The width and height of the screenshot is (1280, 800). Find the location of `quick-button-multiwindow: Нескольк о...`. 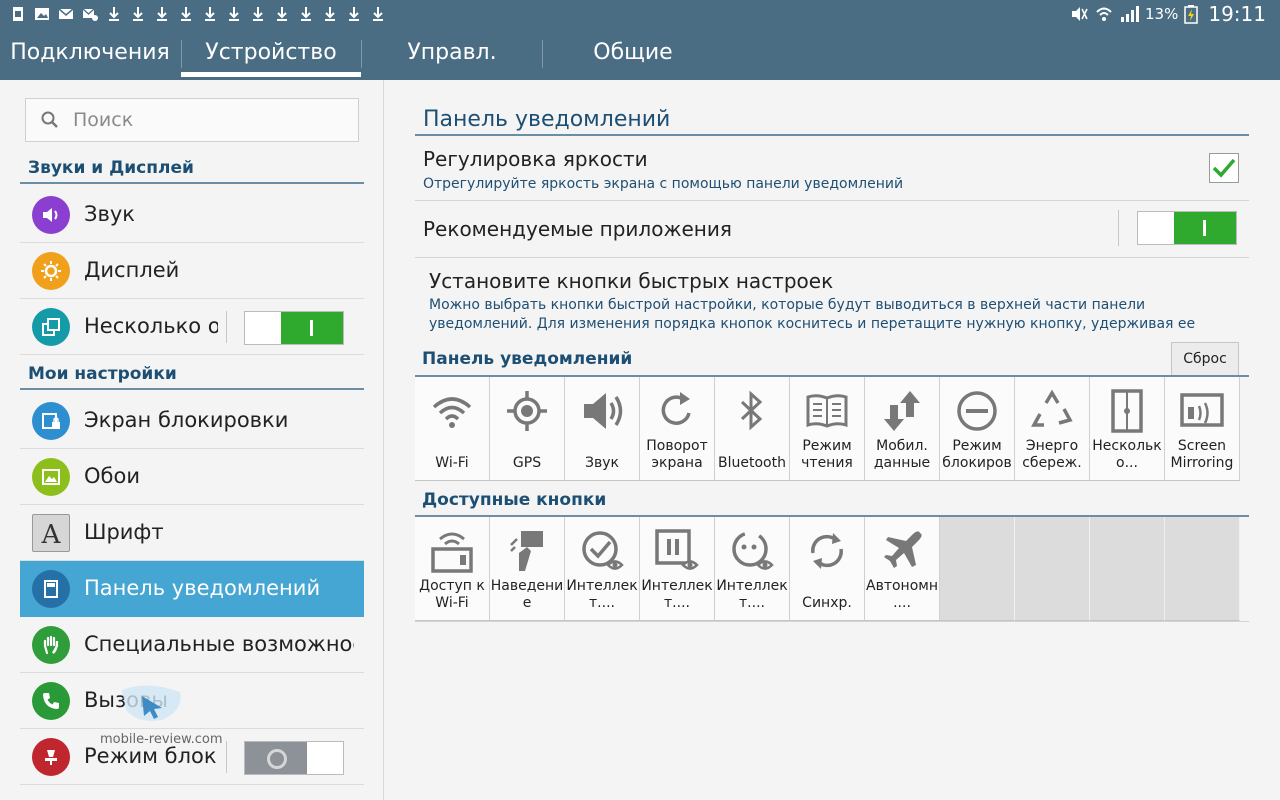

quick-button-multiwindow: Нескольк о... is located at coordinates (1127, 429).